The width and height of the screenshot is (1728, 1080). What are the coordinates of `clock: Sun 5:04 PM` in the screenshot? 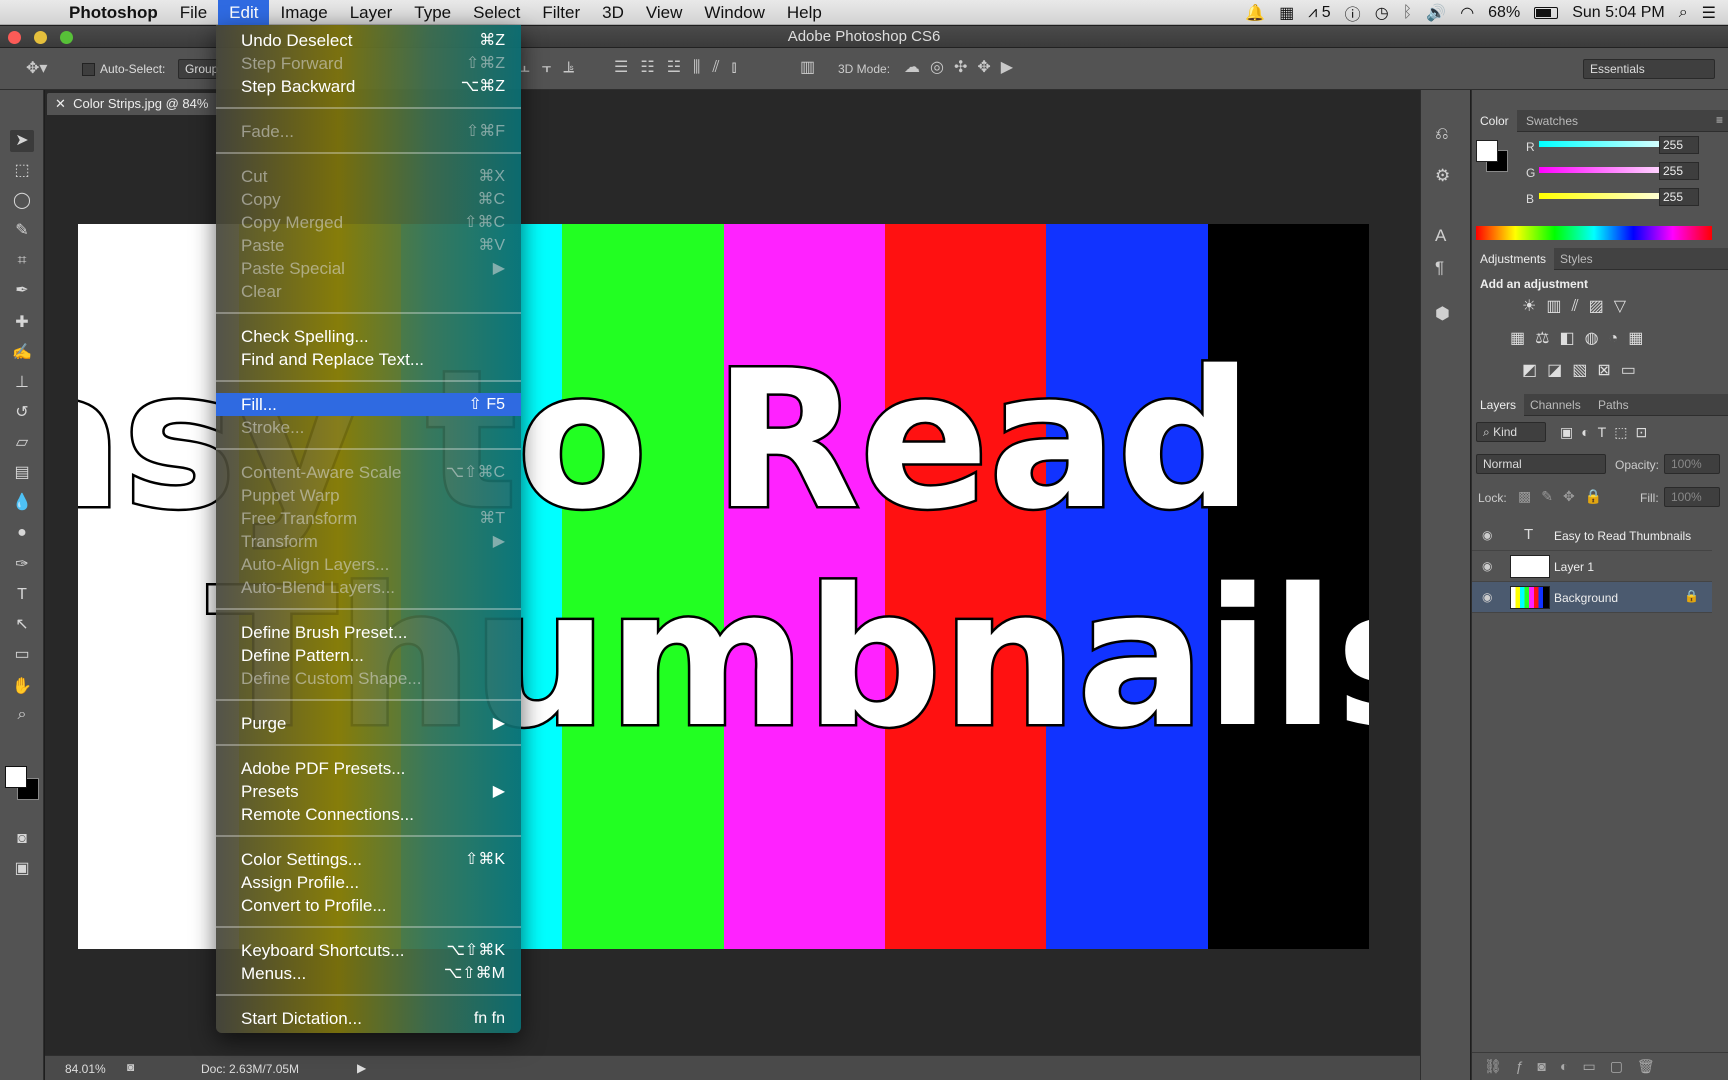 It's located at (1618, 13).